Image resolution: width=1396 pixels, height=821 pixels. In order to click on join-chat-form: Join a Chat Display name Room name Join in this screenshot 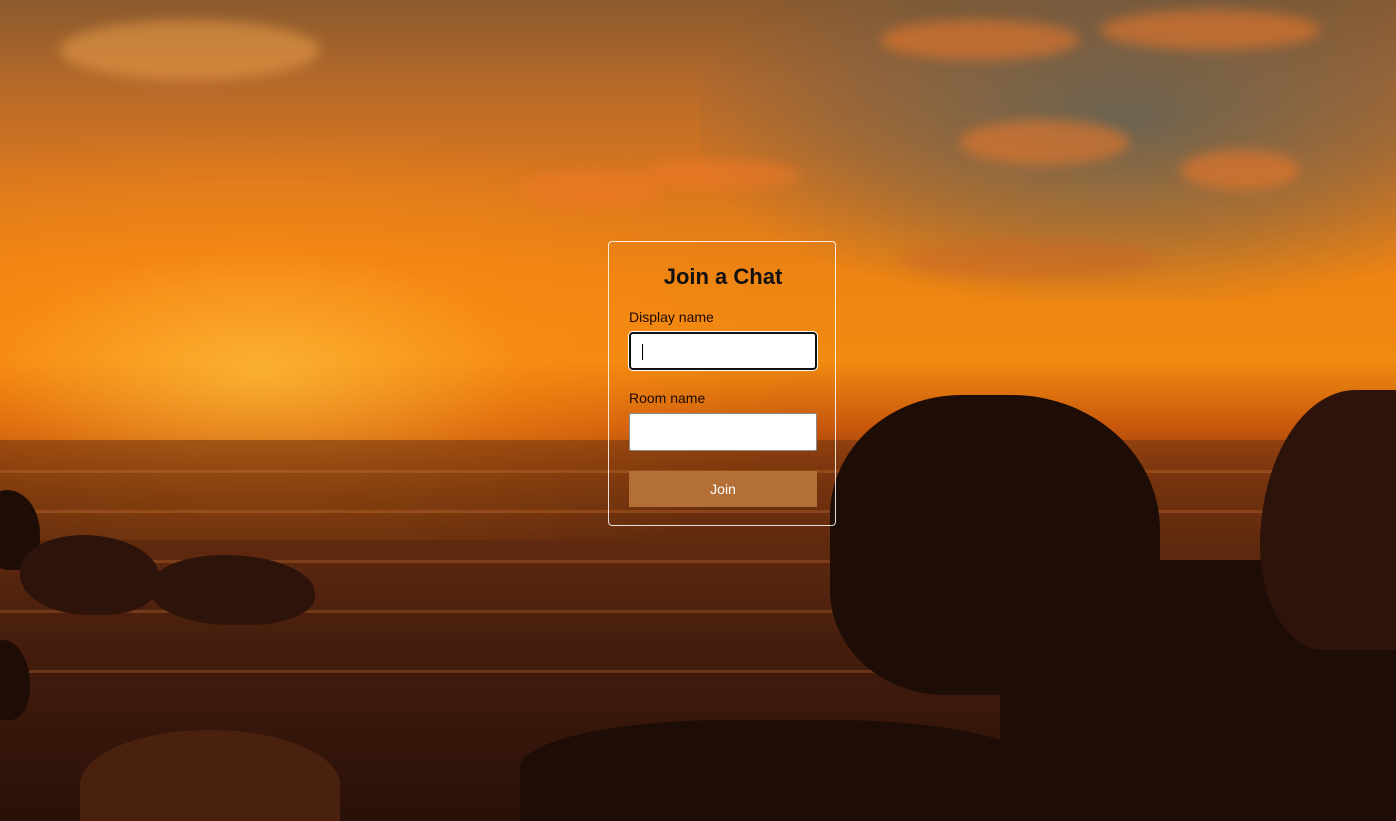, I will do `click(722, 383)`.